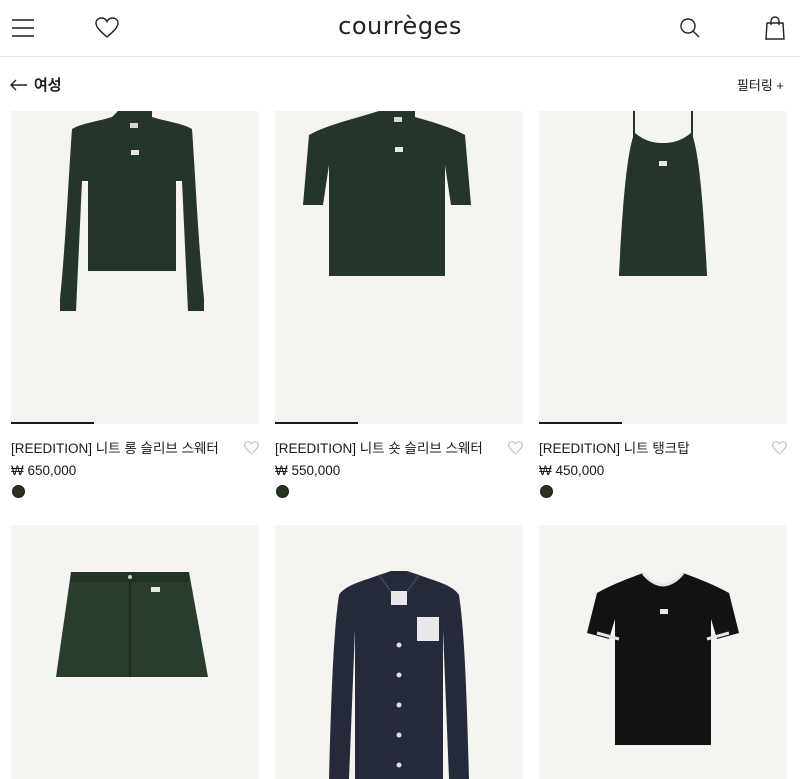 Image resolution: width=800 pixels, height=779 pixels. Describe the element at coordinates (387, 193) in the screenshot. I see `short-sleeve-sweater-illustration` at that location.